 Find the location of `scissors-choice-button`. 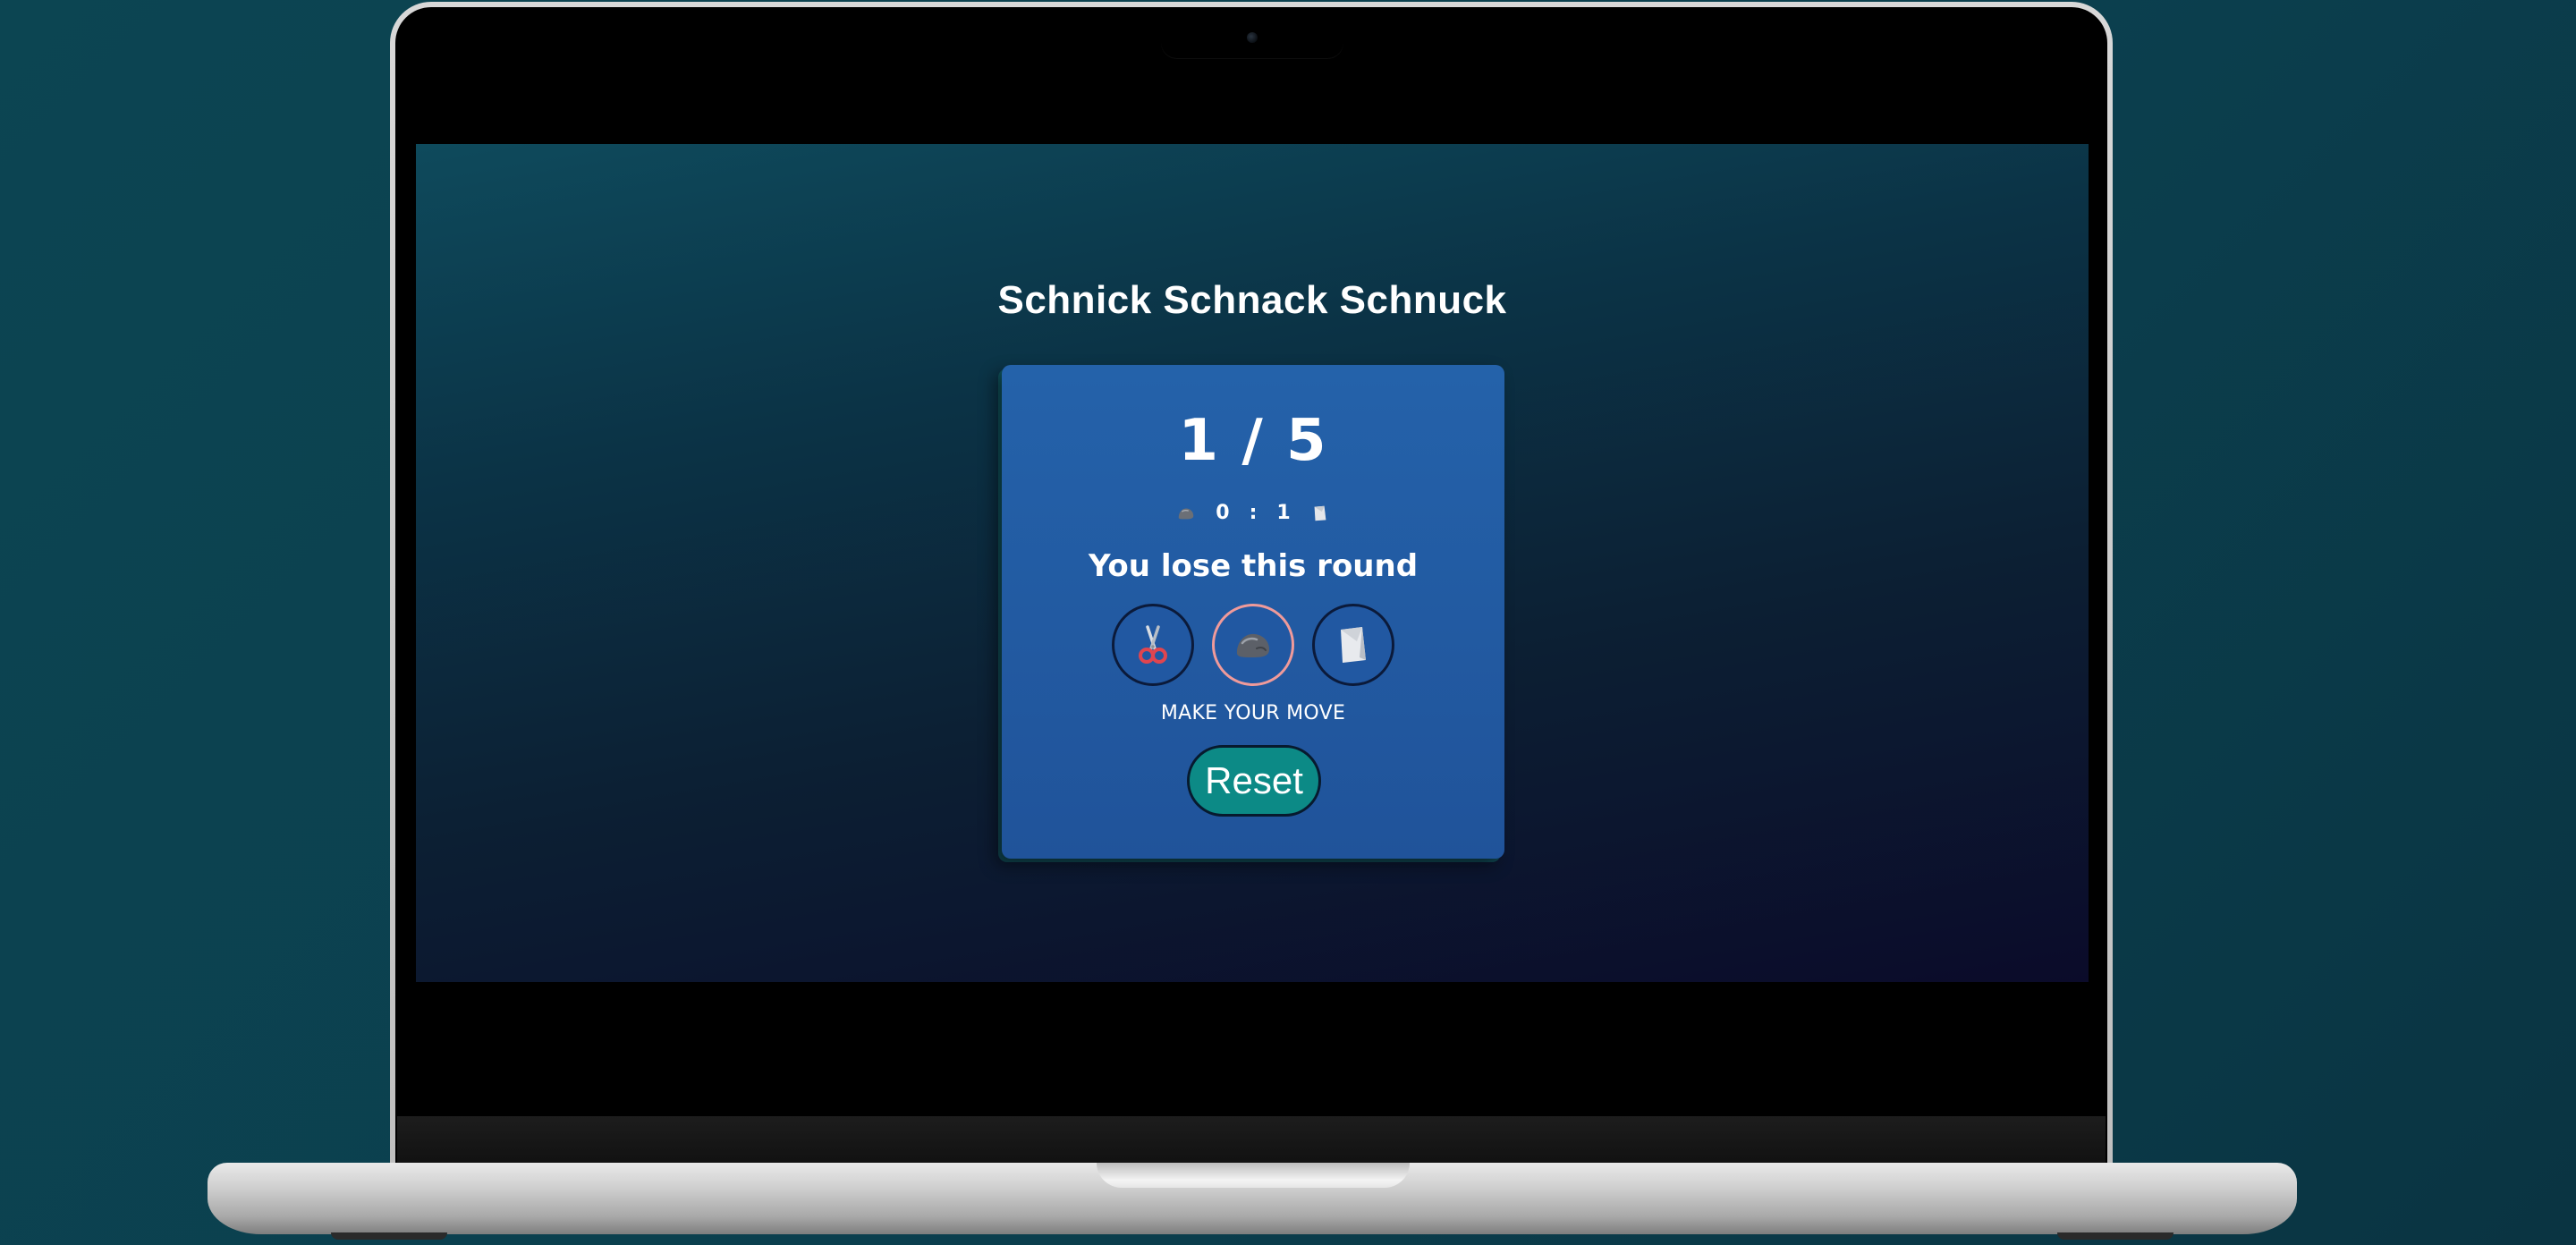

scissors-choice-button is located at coordinates (1153, 645).